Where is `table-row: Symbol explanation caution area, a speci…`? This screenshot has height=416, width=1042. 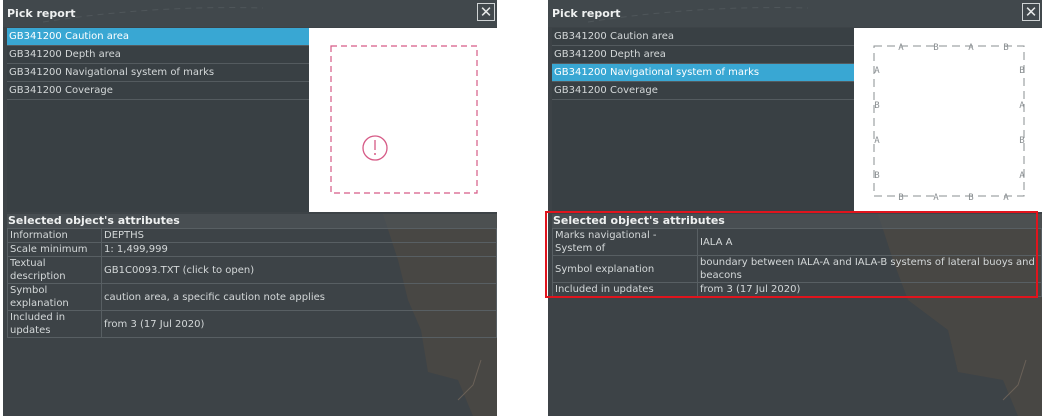 table-row: Symbol explanation caution area, a speci… is located at coordinates (252, 297).